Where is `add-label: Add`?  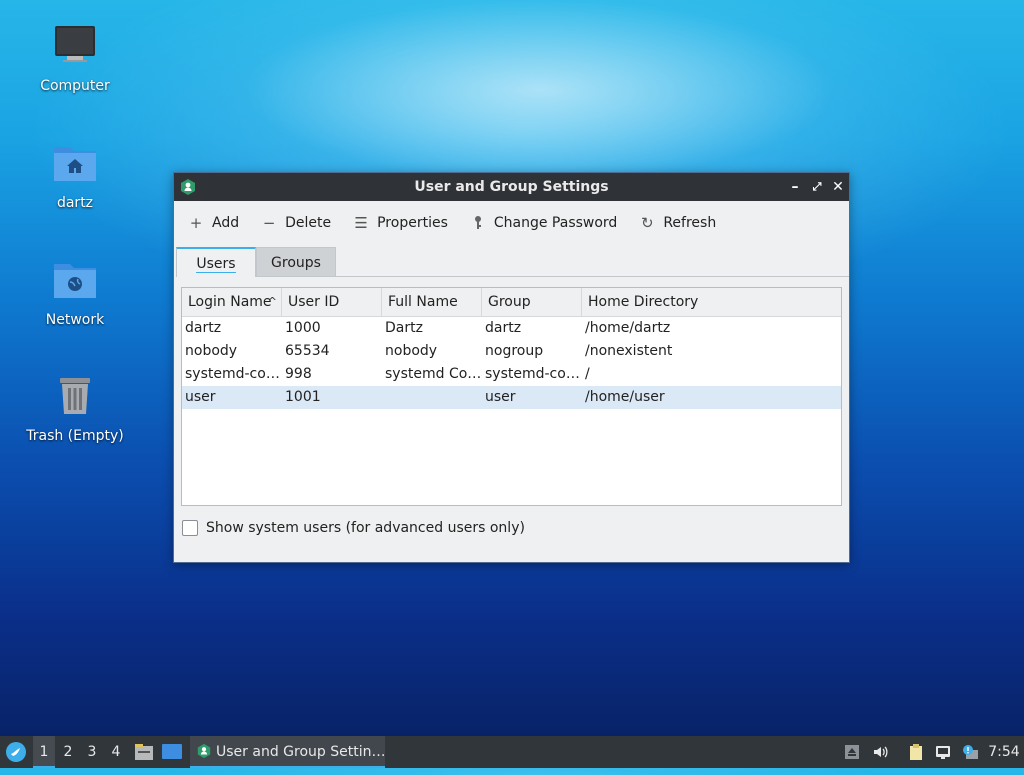 add-label: Add is located at coordinates (226, 223).